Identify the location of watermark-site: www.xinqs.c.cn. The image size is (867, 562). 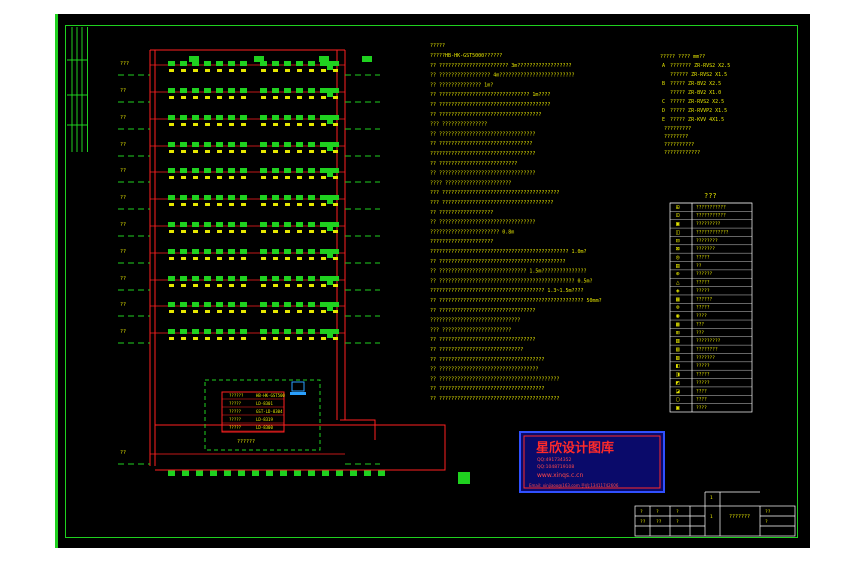
(560, 475).